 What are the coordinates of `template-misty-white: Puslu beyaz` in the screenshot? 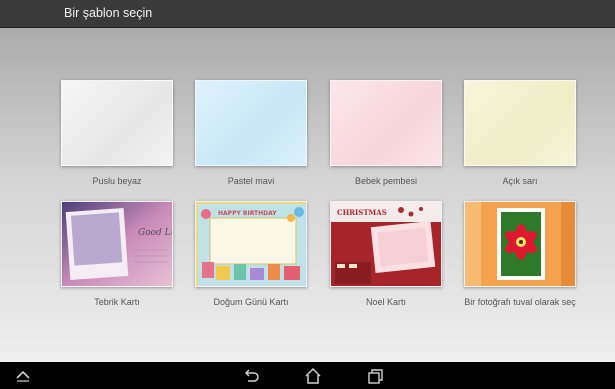 It's located at (117, 133).